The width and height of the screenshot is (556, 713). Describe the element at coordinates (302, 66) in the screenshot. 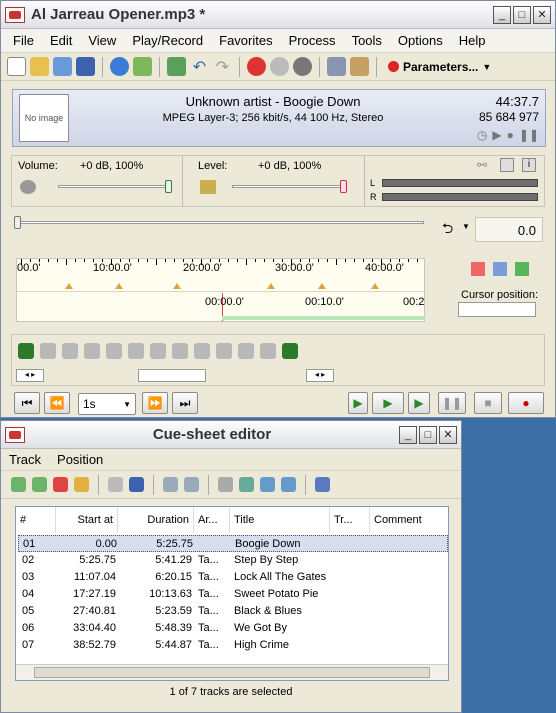

I see `stop-icon` at that location.